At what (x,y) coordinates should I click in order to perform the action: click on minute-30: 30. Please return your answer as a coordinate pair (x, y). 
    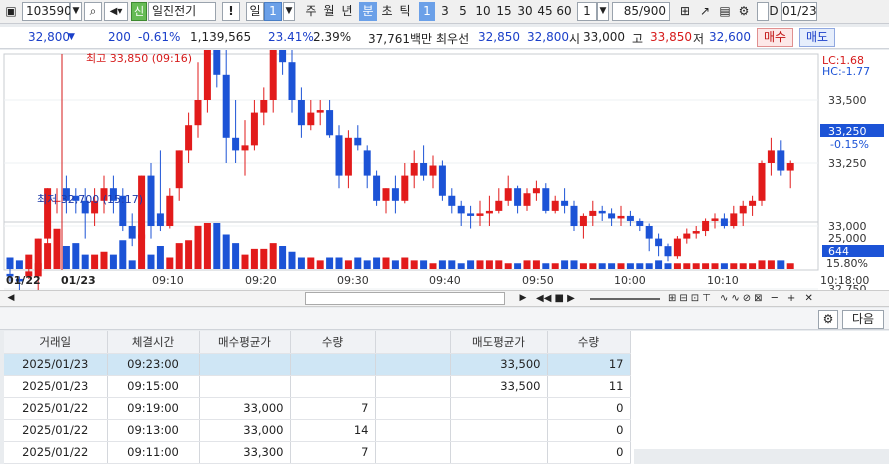
    Looking at the image, I should click on (525, 11).